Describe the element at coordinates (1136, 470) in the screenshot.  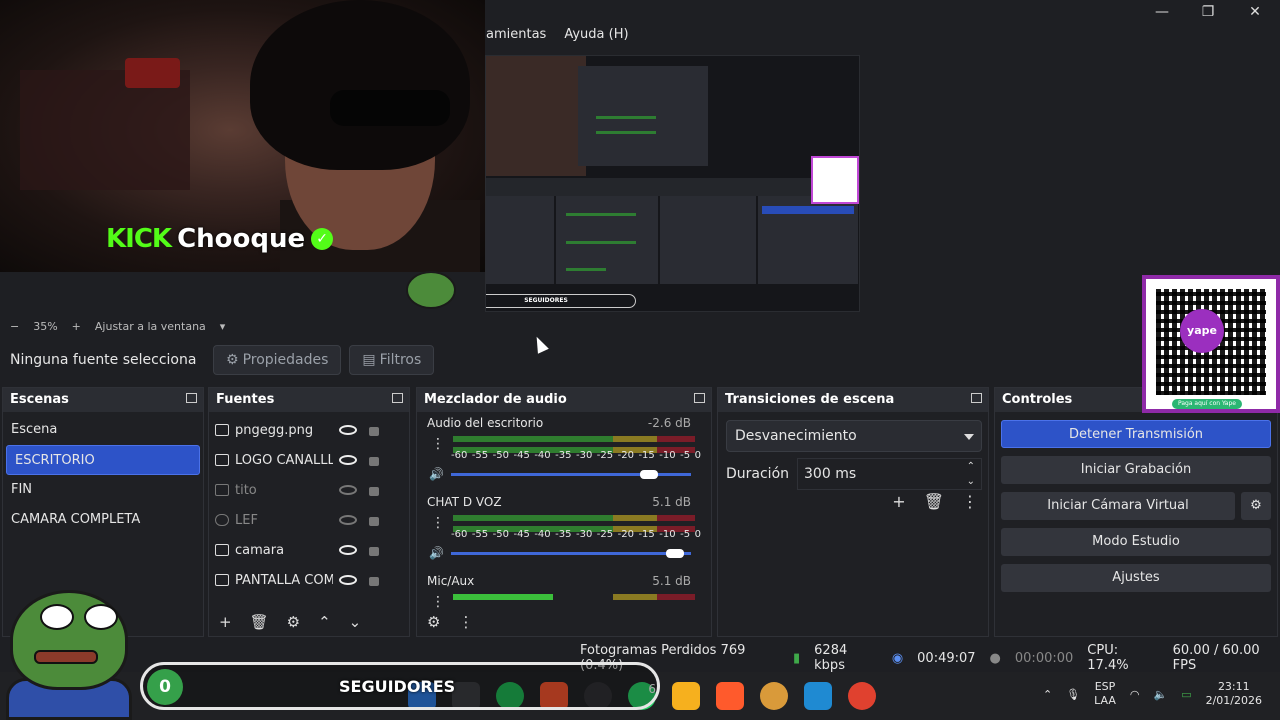
I see `start-recording-button: Iniciar Grabación` at that location.